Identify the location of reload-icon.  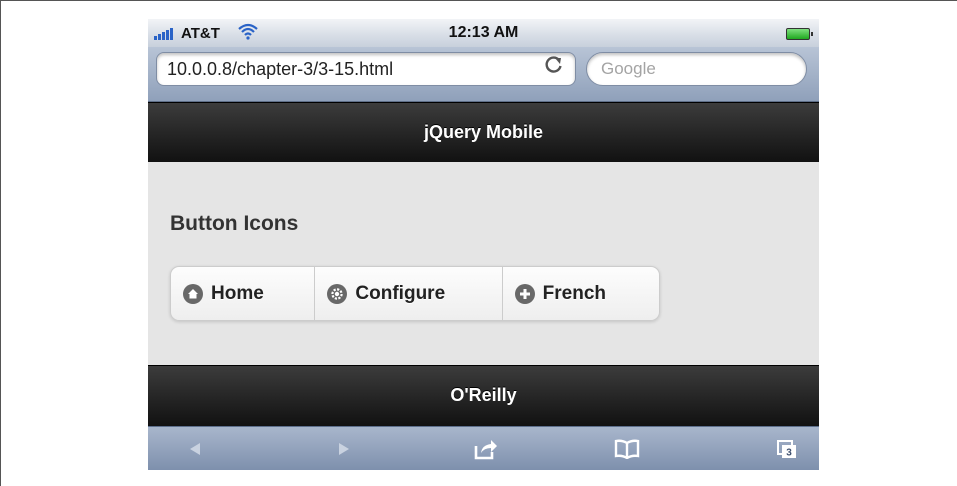
(554, 68).